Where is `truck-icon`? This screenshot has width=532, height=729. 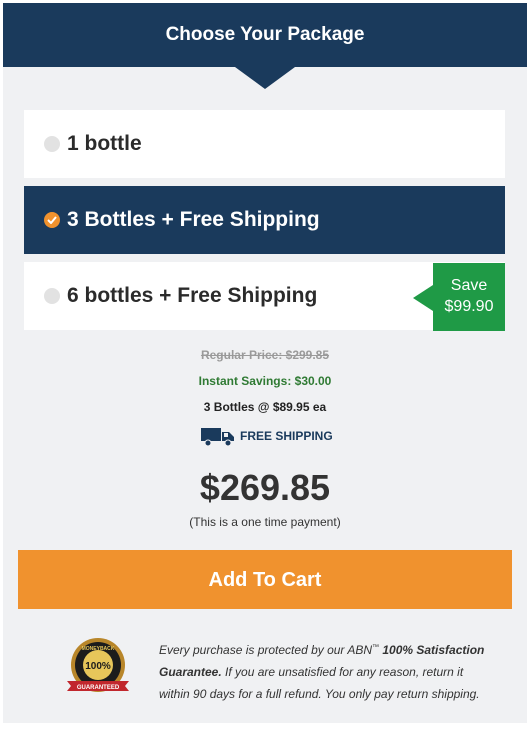 truck-icon is located at coordinates (217, 437).